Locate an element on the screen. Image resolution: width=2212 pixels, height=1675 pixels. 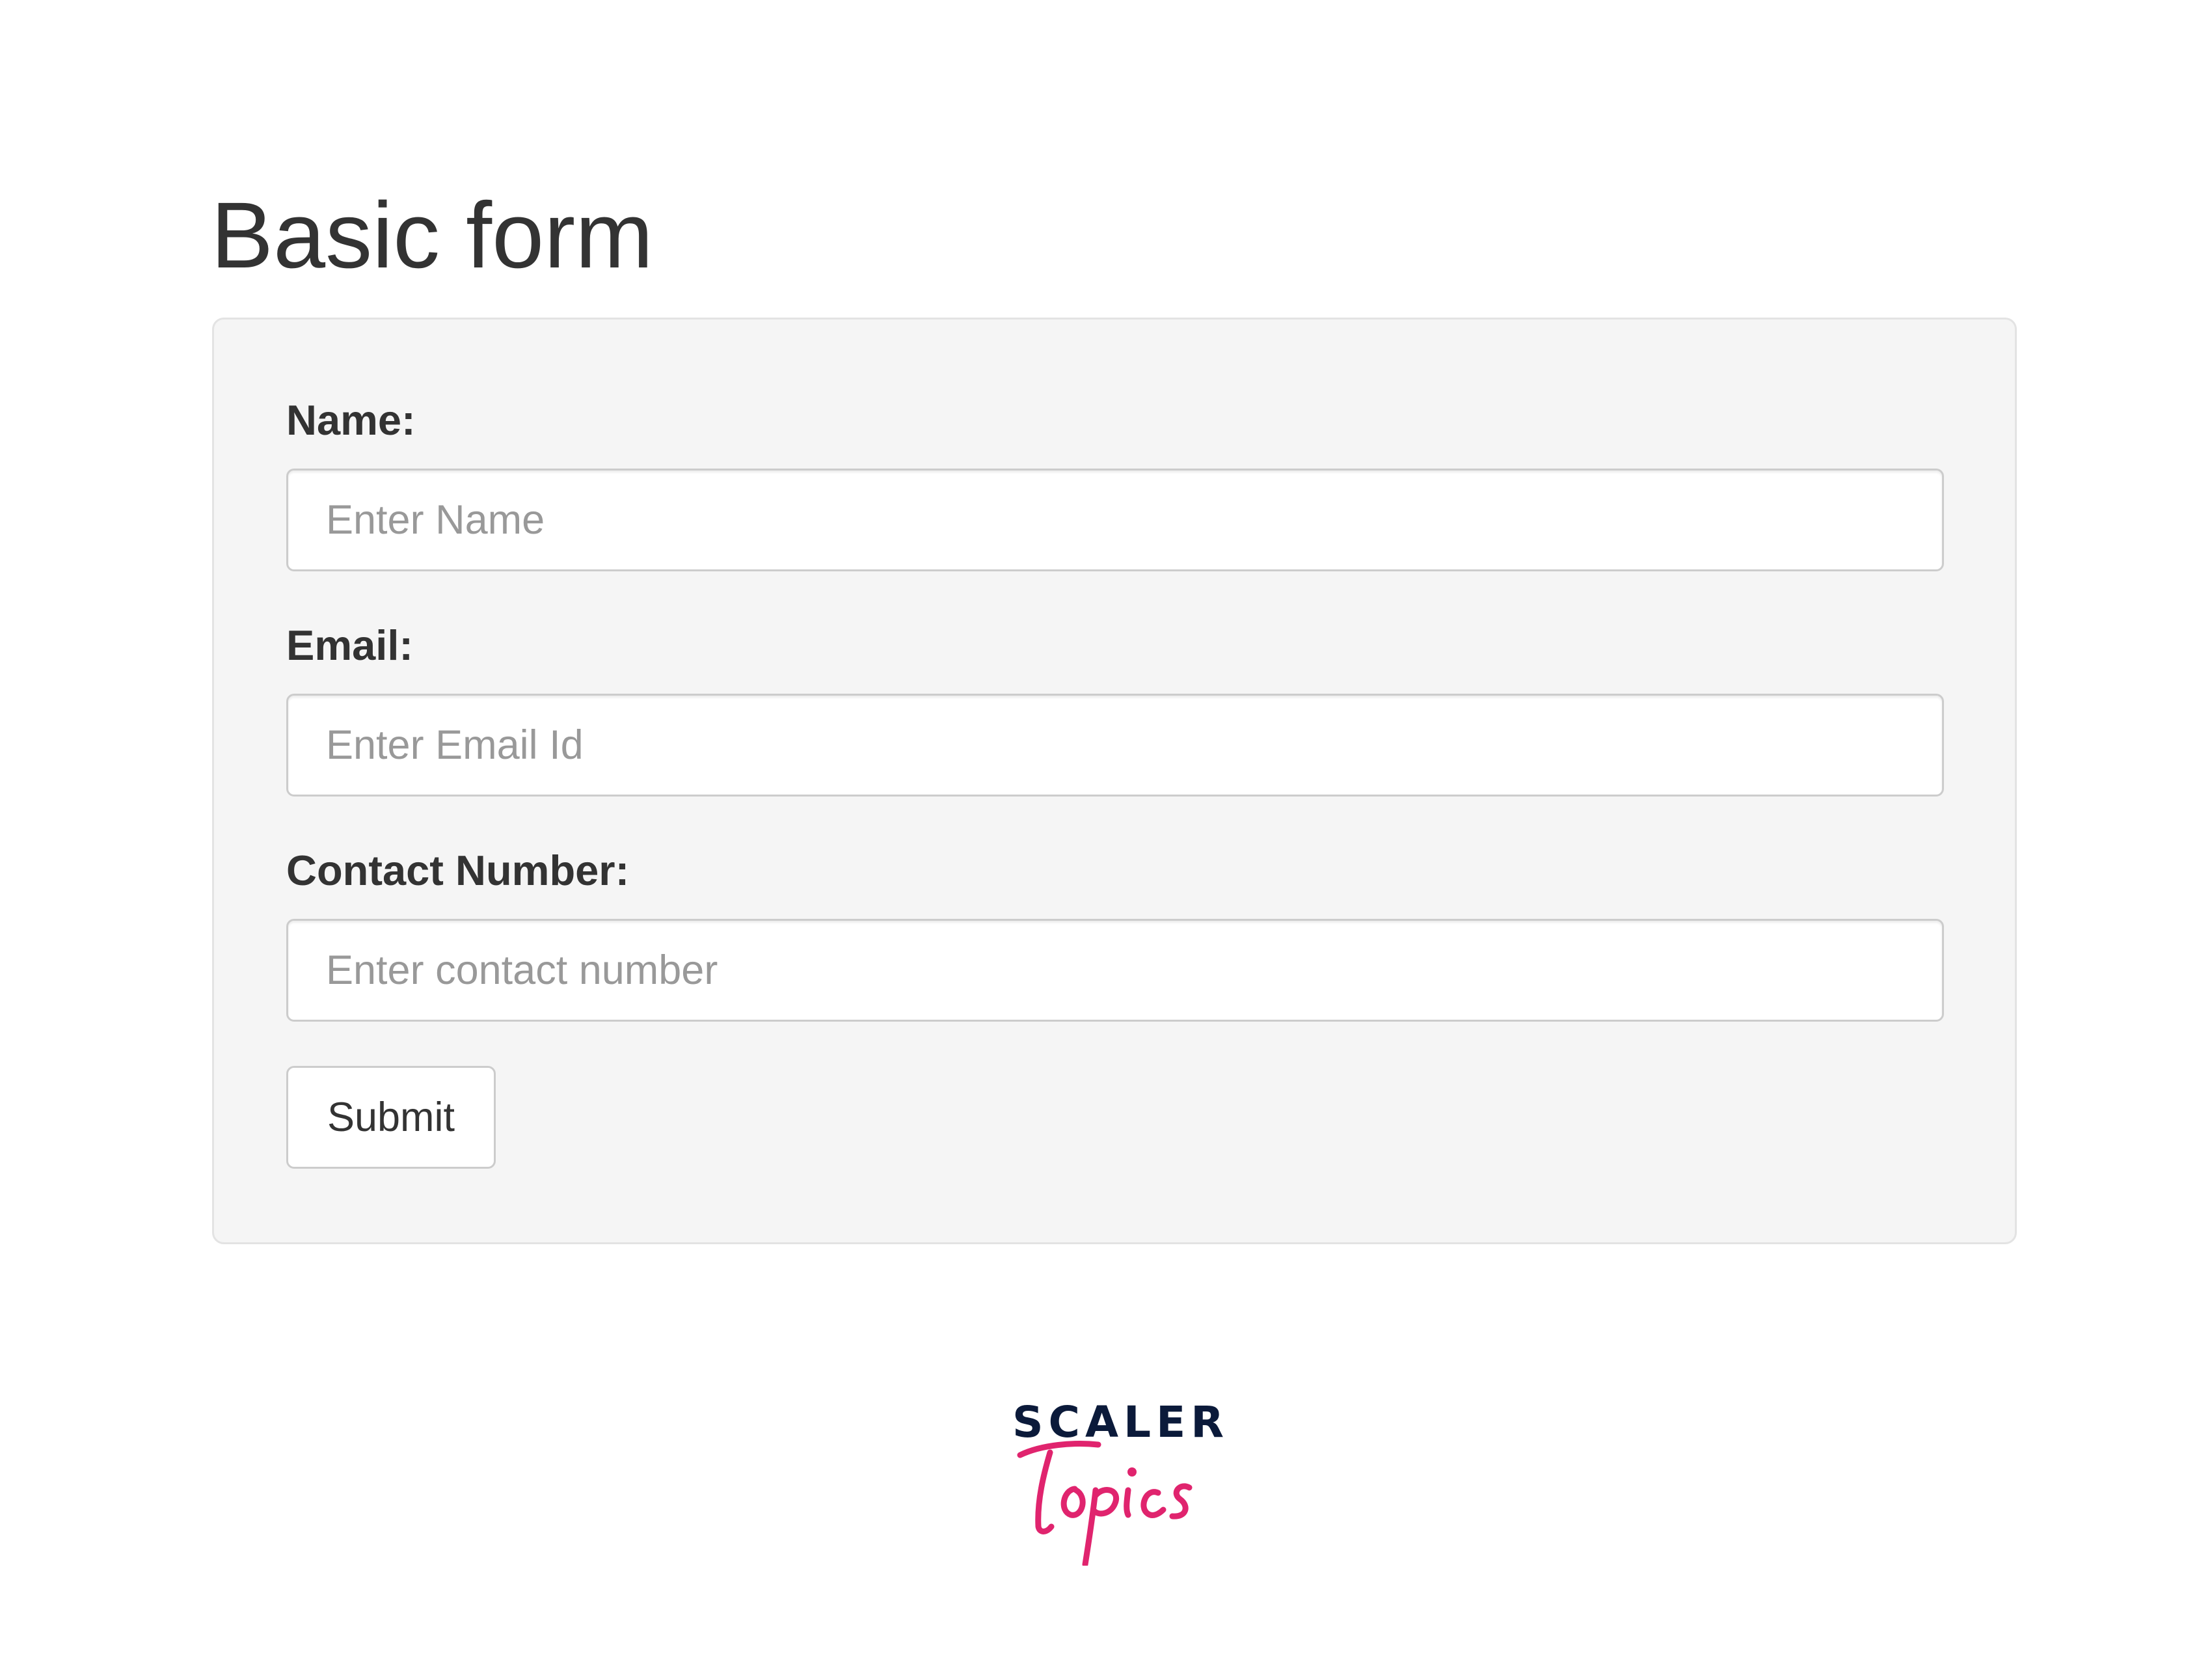
email-input is located at coordinates (1115, 745).